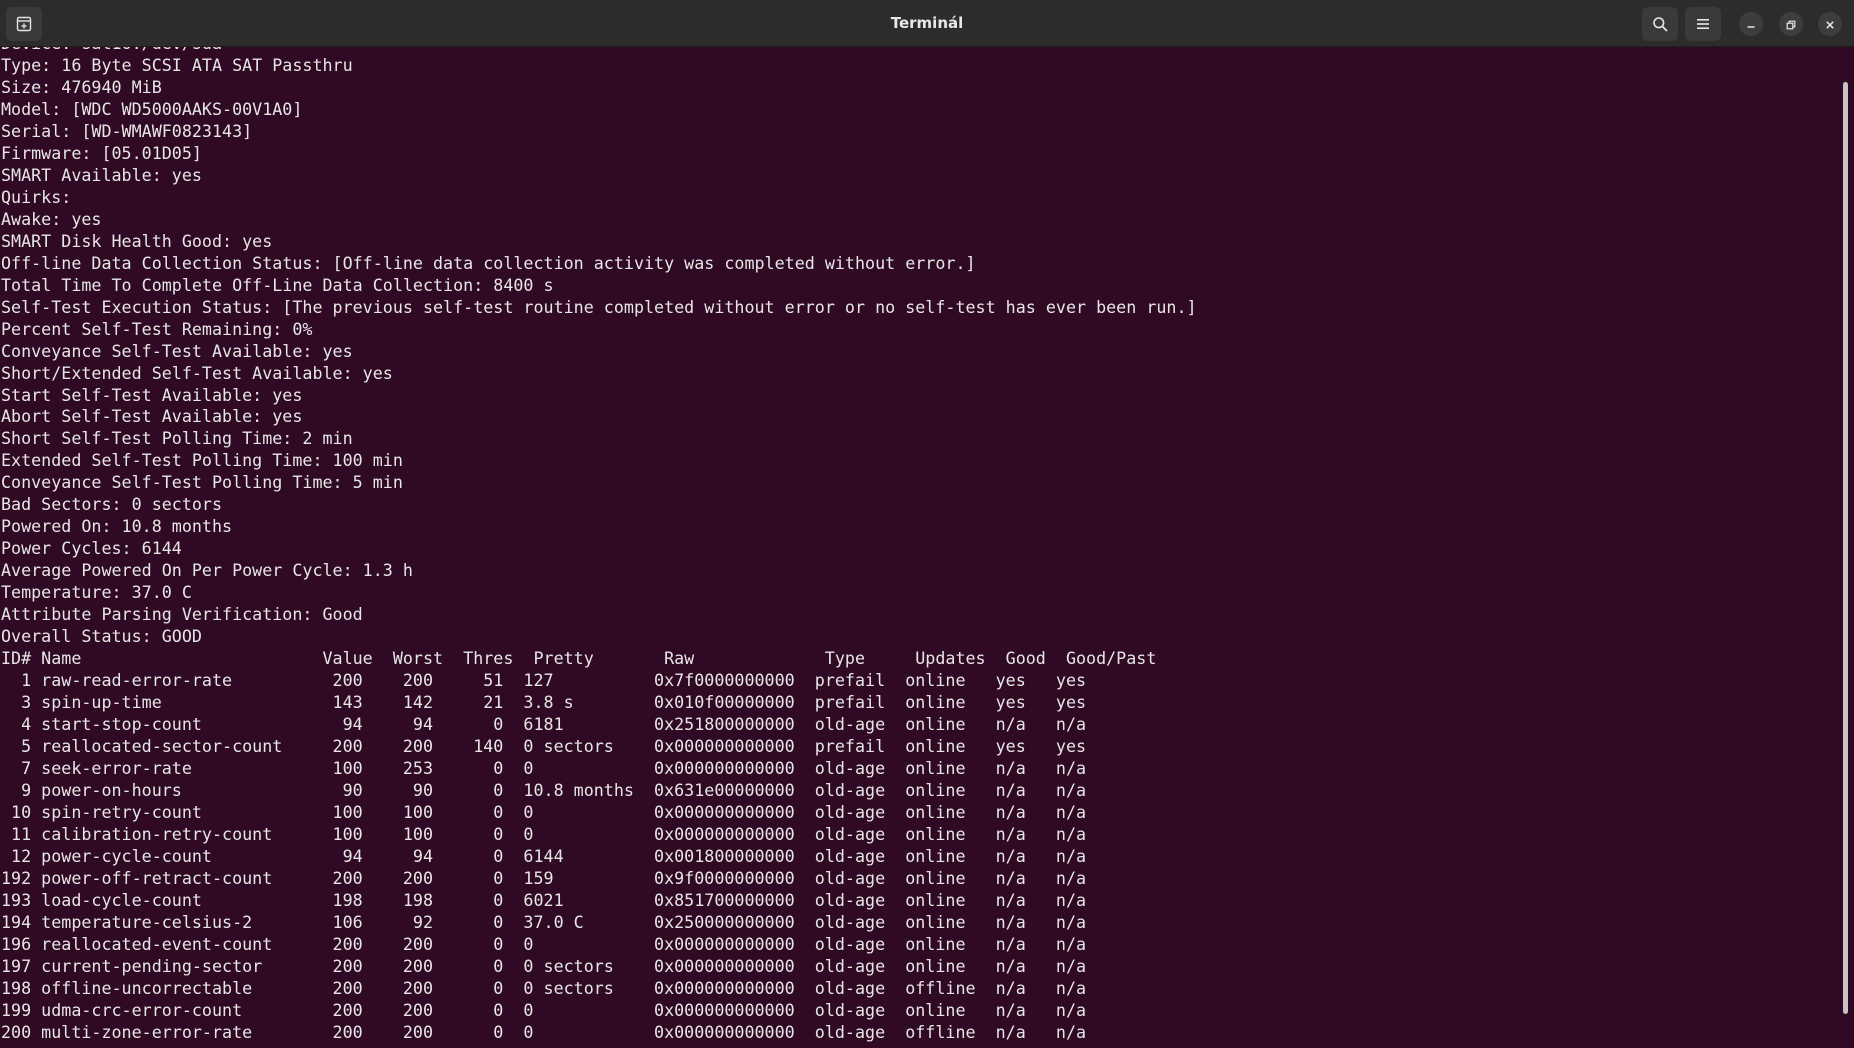  Describe the element at coordinates (51, 218) in the screenshot. I see `terminal-line: Awake: yes` at that location.